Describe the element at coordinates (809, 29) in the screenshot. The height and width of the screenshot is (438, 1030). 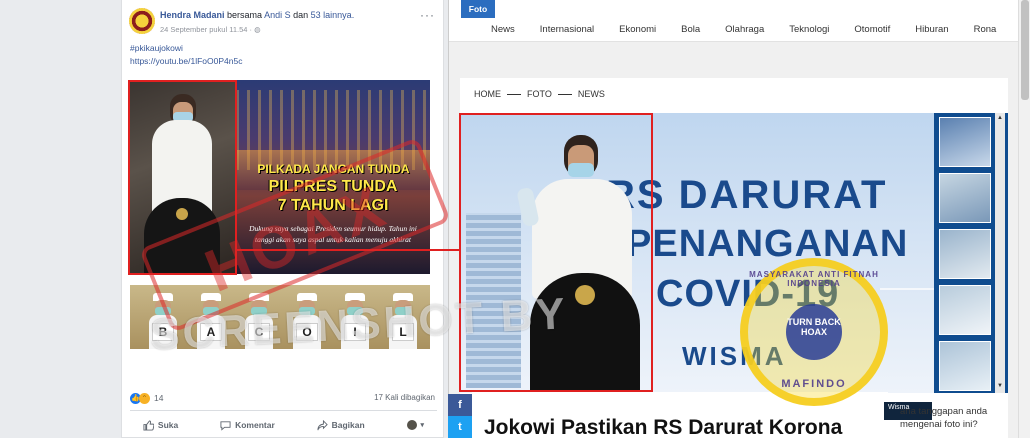
I see `nav-item-teknologi: Teknologi` at that location.